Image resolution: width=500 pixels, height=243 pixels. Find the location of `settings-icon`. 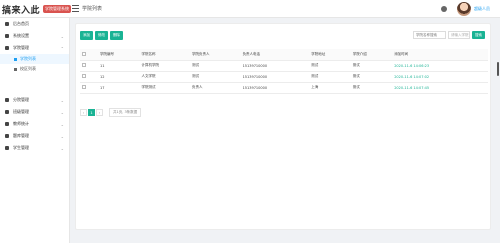

settings-icon is located at coordinates (444, 9).